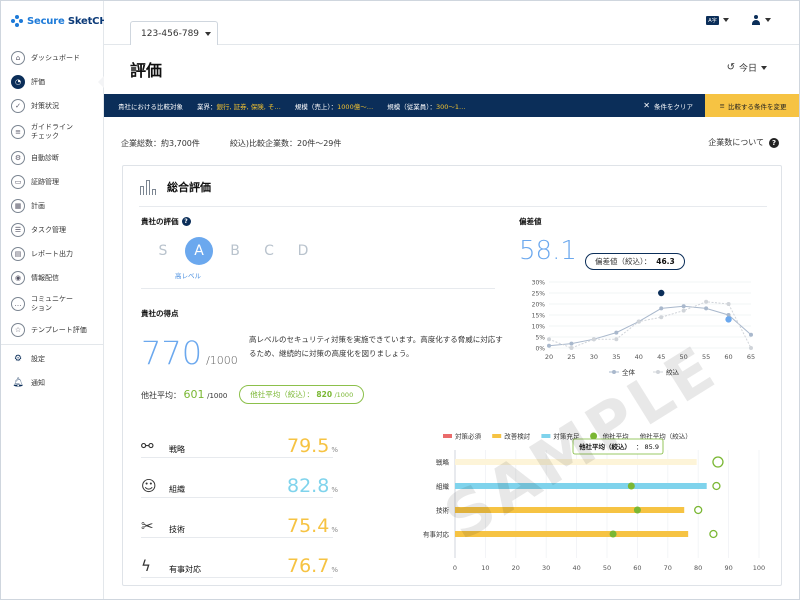 Image resolution: width=800 pixels, height=600 pixels. Describe the element at coordinates (52, 82) in the screenshot. I see `sidebar-item-evaluation: ◔ 評価` at that location.